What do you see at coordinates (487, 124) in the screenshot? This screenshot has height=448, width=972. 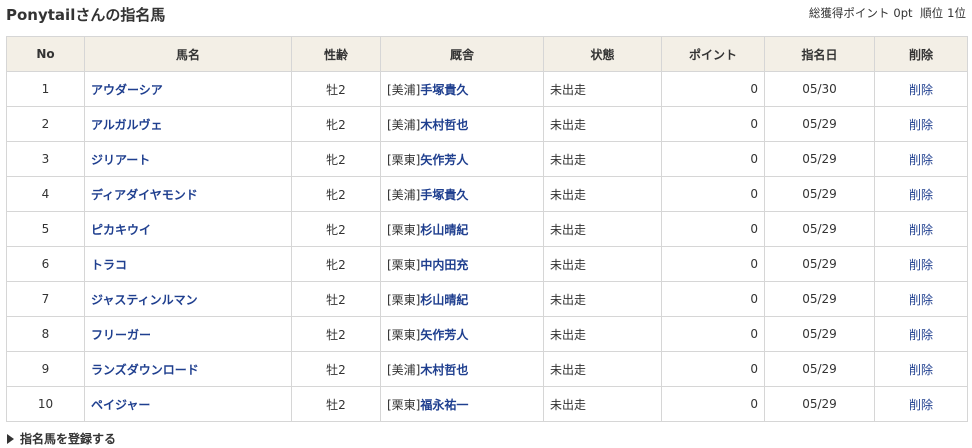 I see `table-row: 2 アルガルヴェ 牝2 [美浦]木村哲也 未出走 0 05/29 削除` at bounding box center [487, 124].